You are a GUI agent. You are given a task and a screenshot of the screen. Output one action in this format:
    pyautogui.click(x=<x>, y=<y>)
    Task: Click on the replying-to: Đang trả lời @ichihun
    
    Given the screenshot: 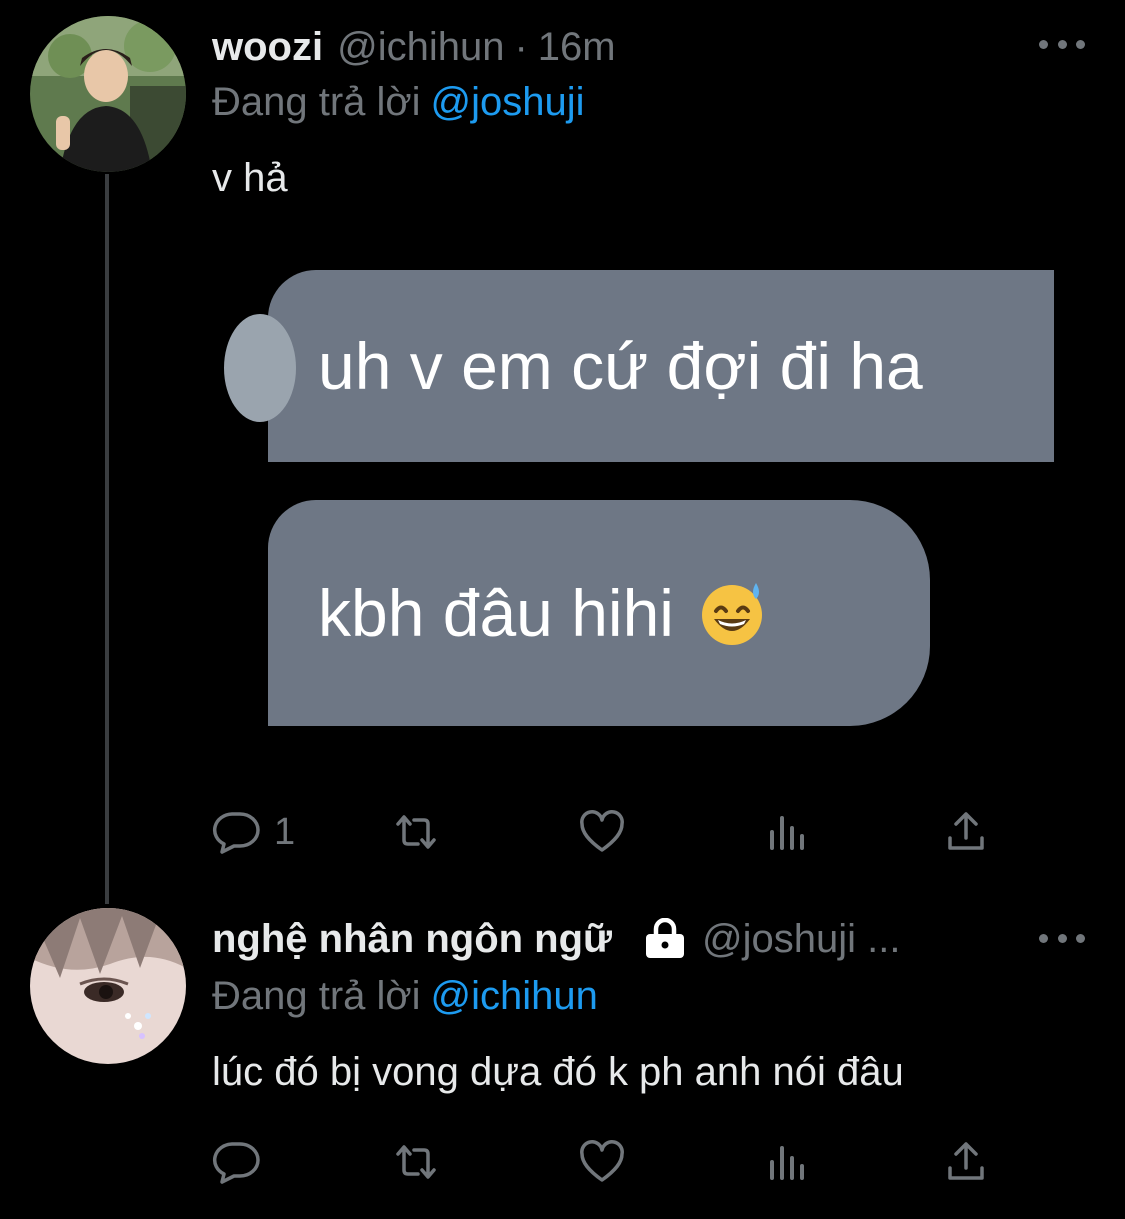 What is the action you would take?
    pyautogui.click(x=405, y=996)
    